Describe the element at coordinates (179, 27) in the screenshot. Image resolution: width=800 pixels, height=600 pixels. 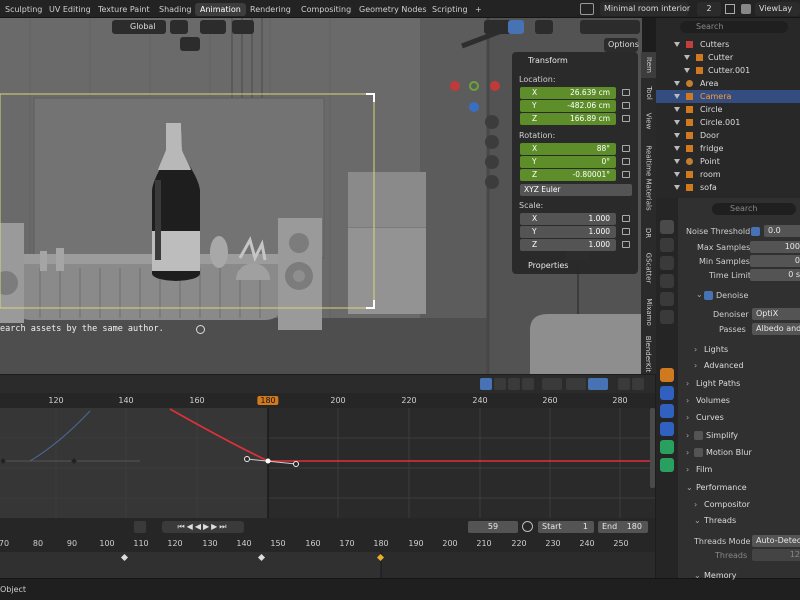
I see `pivot-point-button` at that location.